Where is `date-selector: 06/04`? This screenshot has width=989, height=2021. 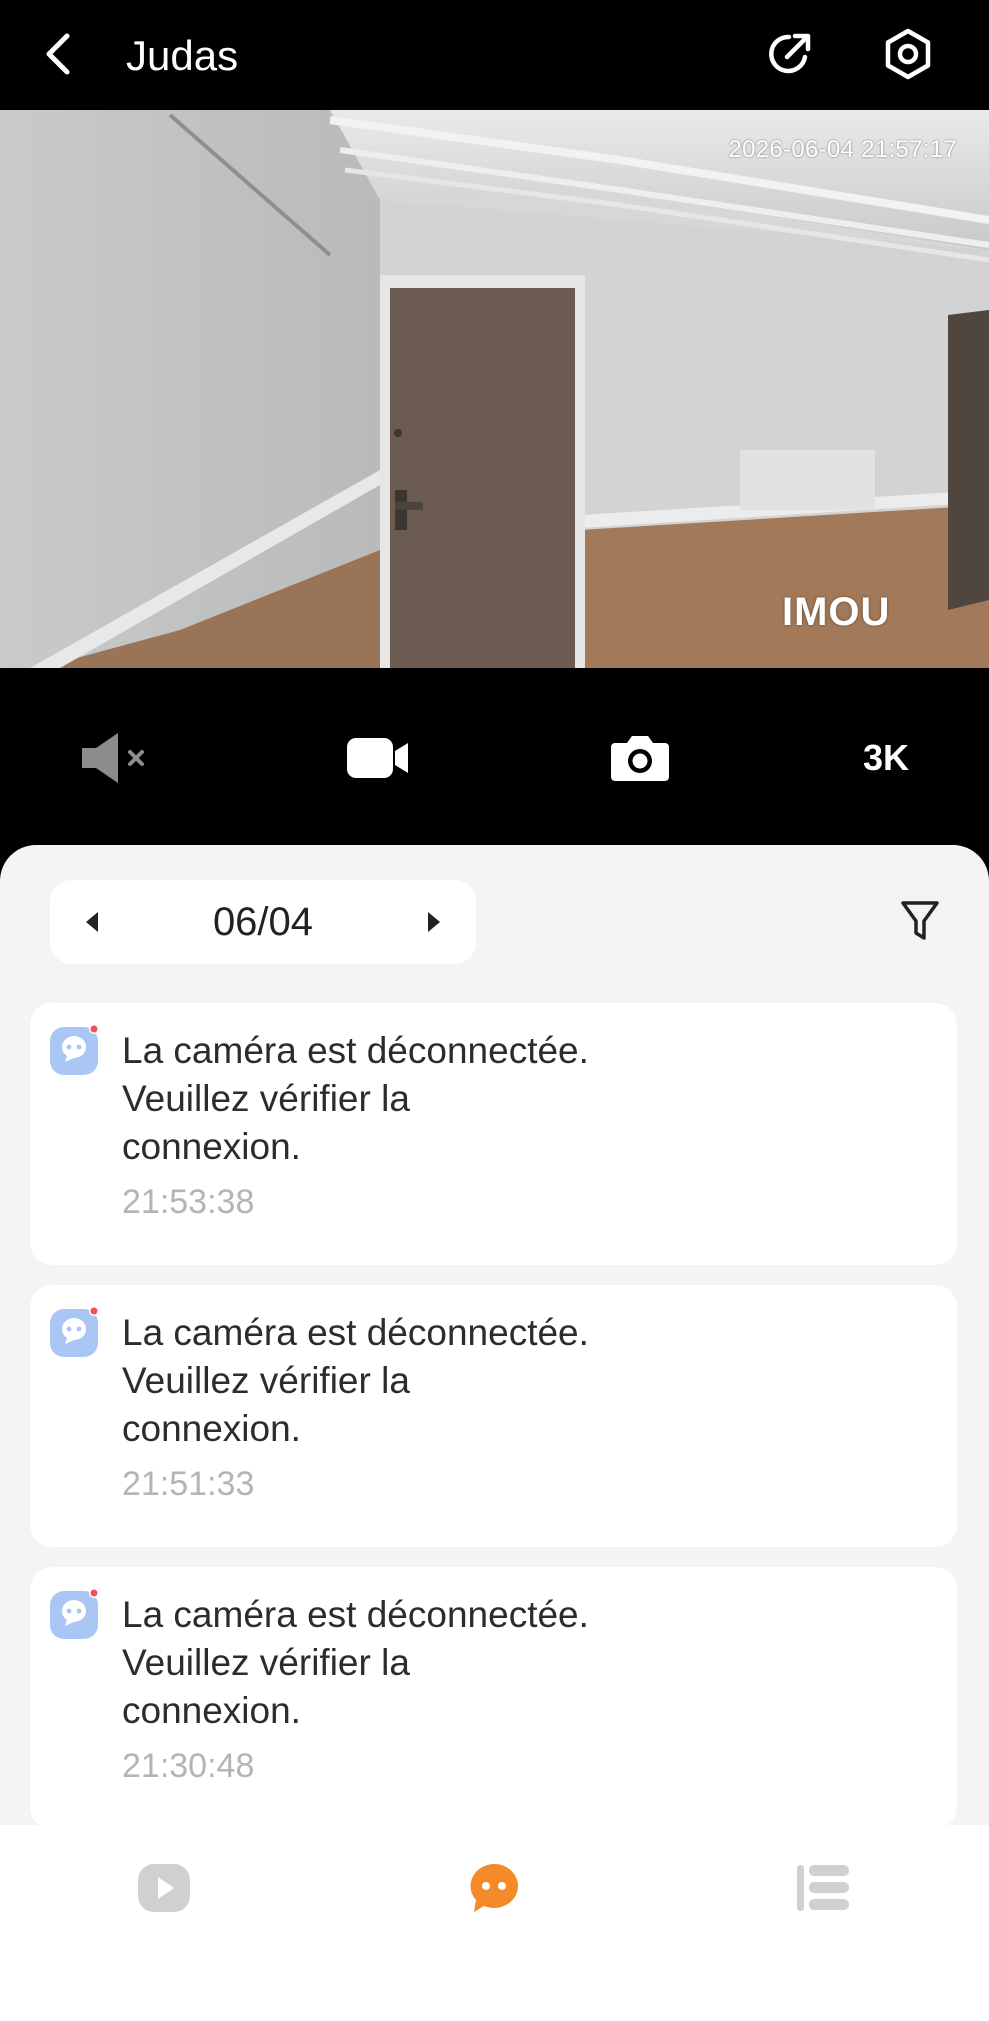
date-selector: 06/04 is located at coordinates (263, 922).